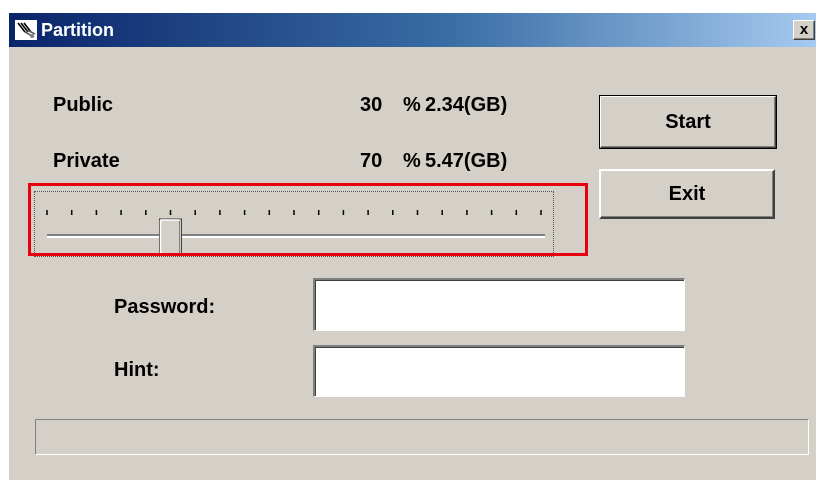 This screenshot has width=816, height=480. Describe the element at coordinates (499, 304) in the screenshot. I see `password-input` at that location.